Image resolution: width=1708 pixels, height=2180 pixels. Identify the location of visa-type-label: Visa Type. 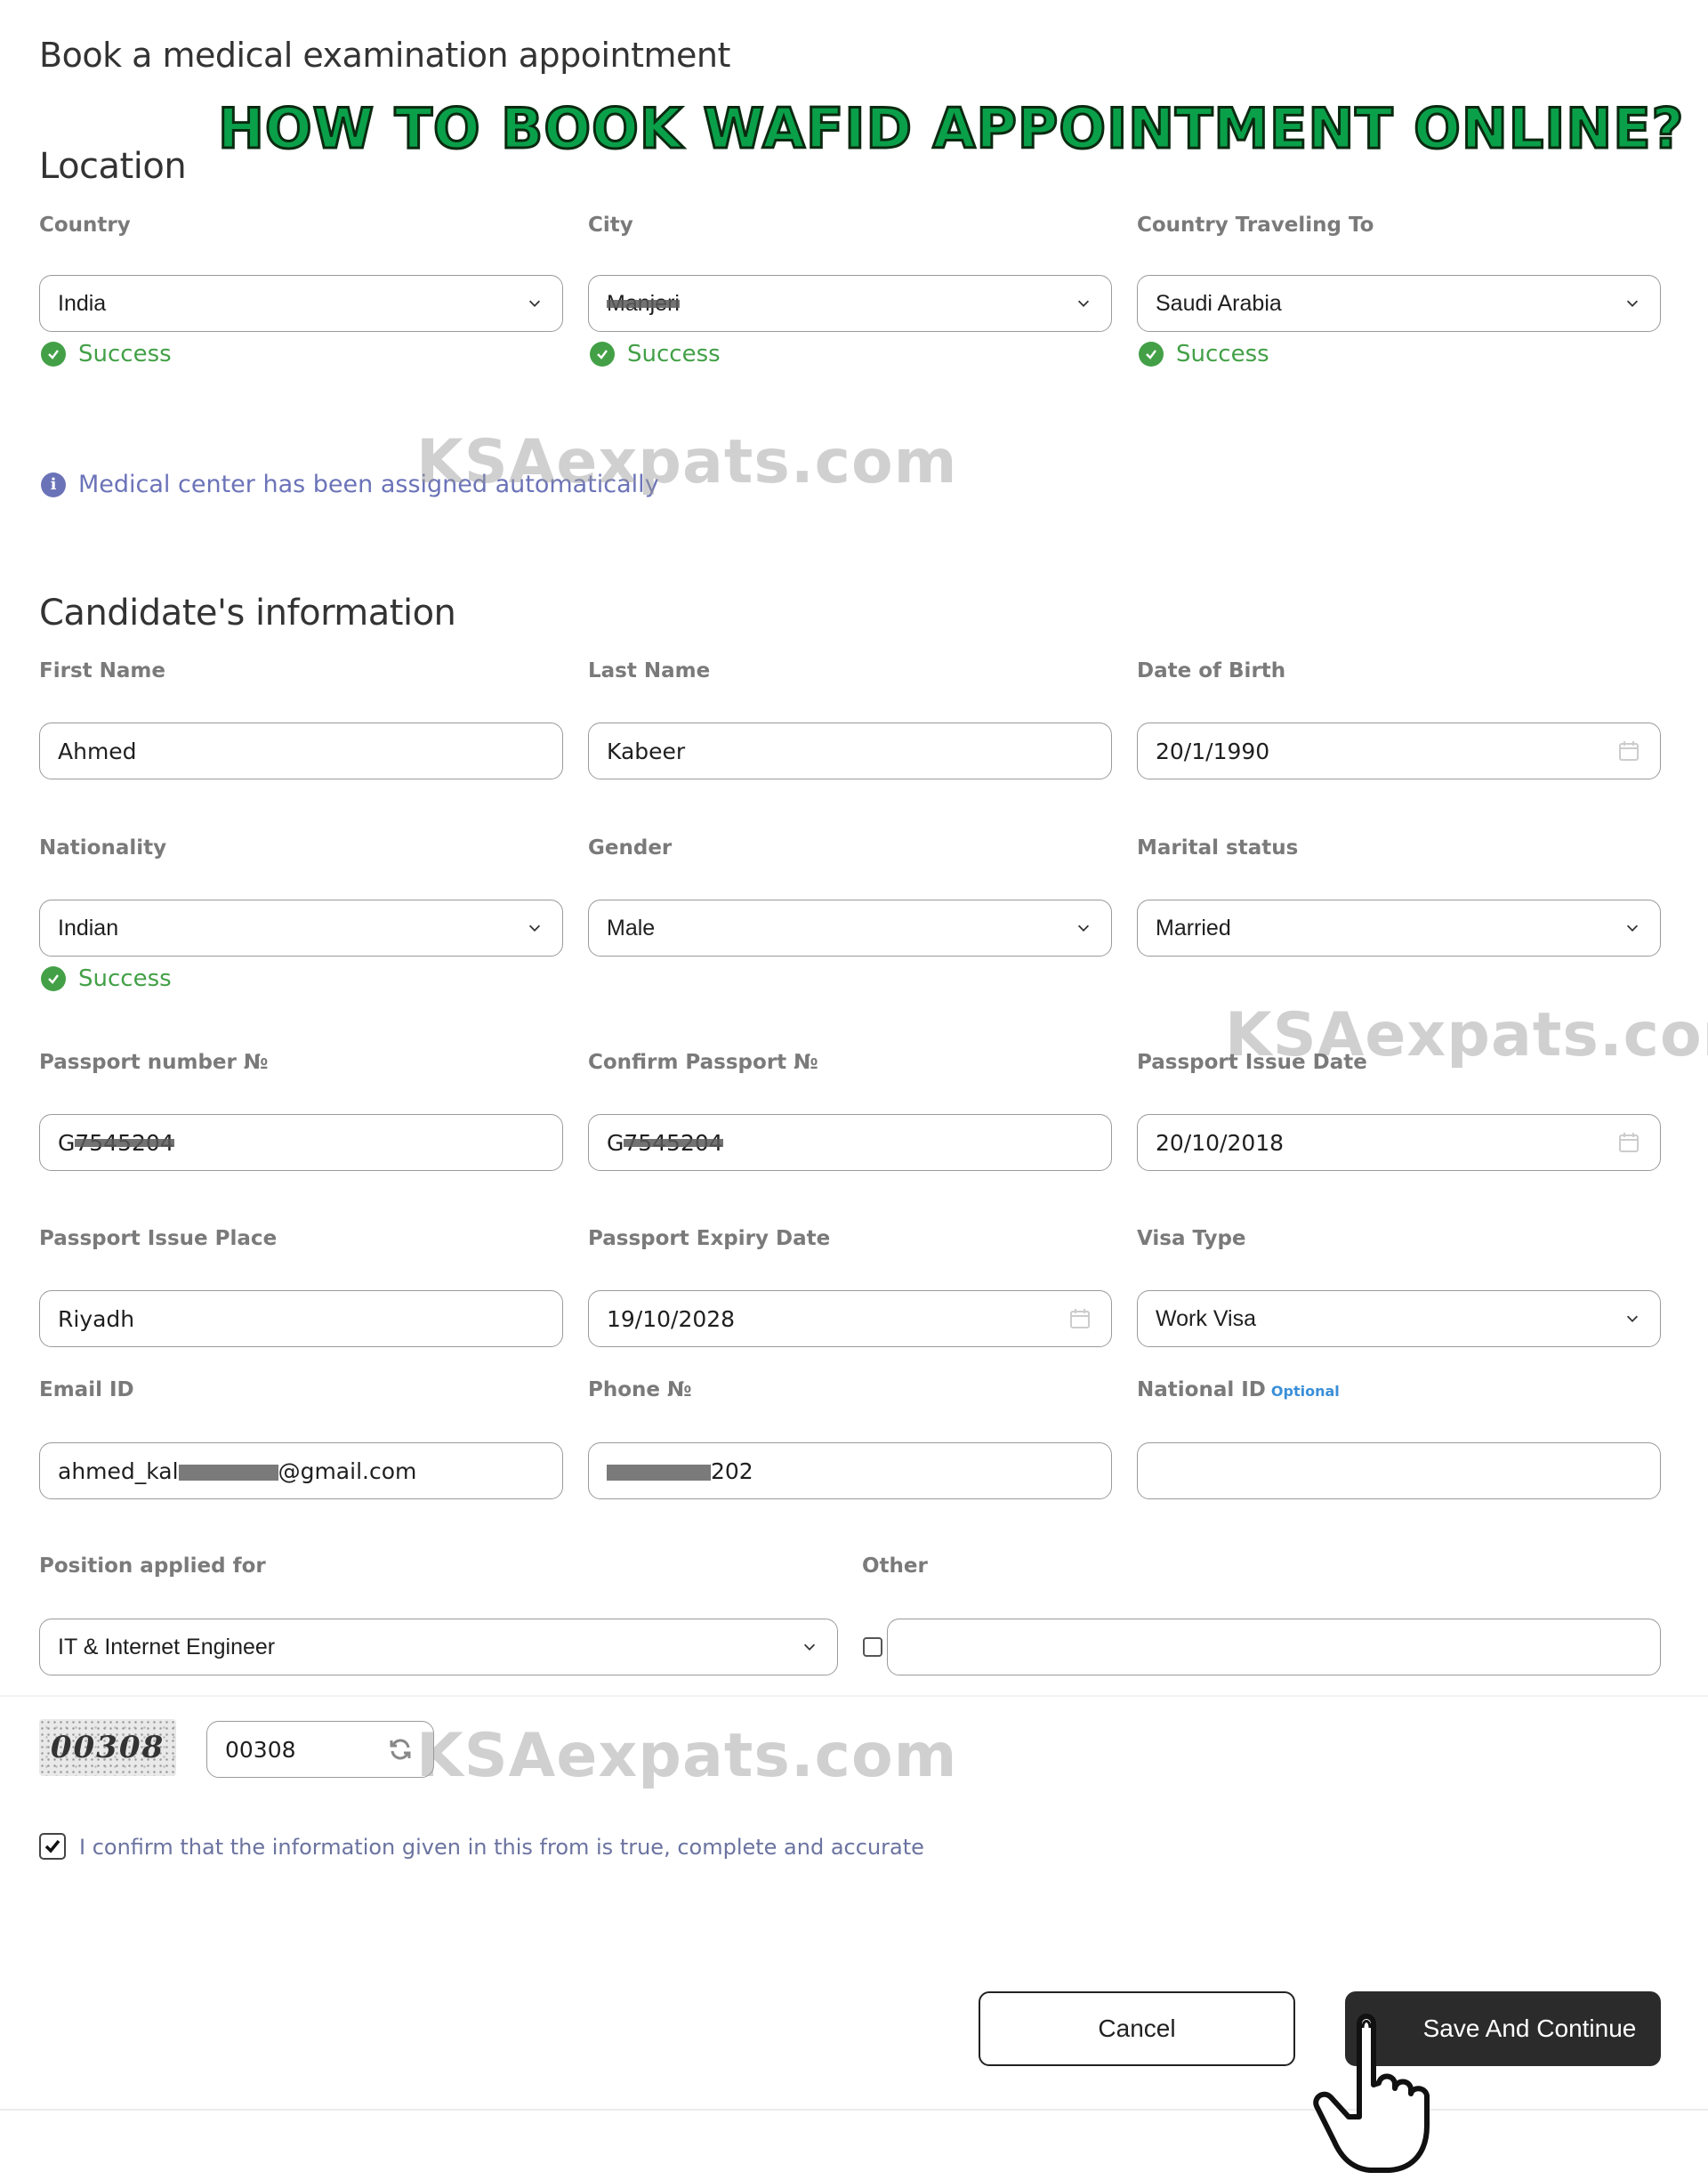
(1191, 1238).